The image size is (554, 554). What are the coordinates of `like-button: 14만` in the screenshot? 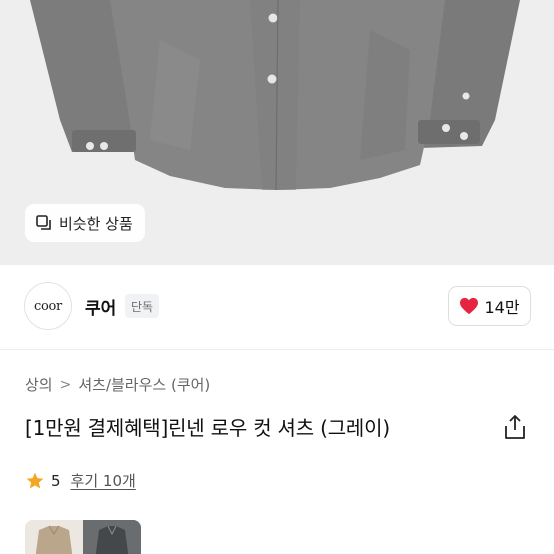 It's located at (489, 306).